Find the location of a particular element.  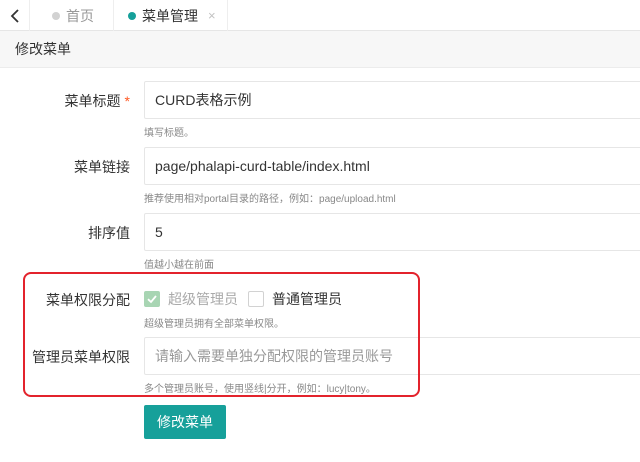

admin-hint: 多个管理员账号，使用竖线|分开，例如：lucy|tony。 is located at coordinates (260, 389).